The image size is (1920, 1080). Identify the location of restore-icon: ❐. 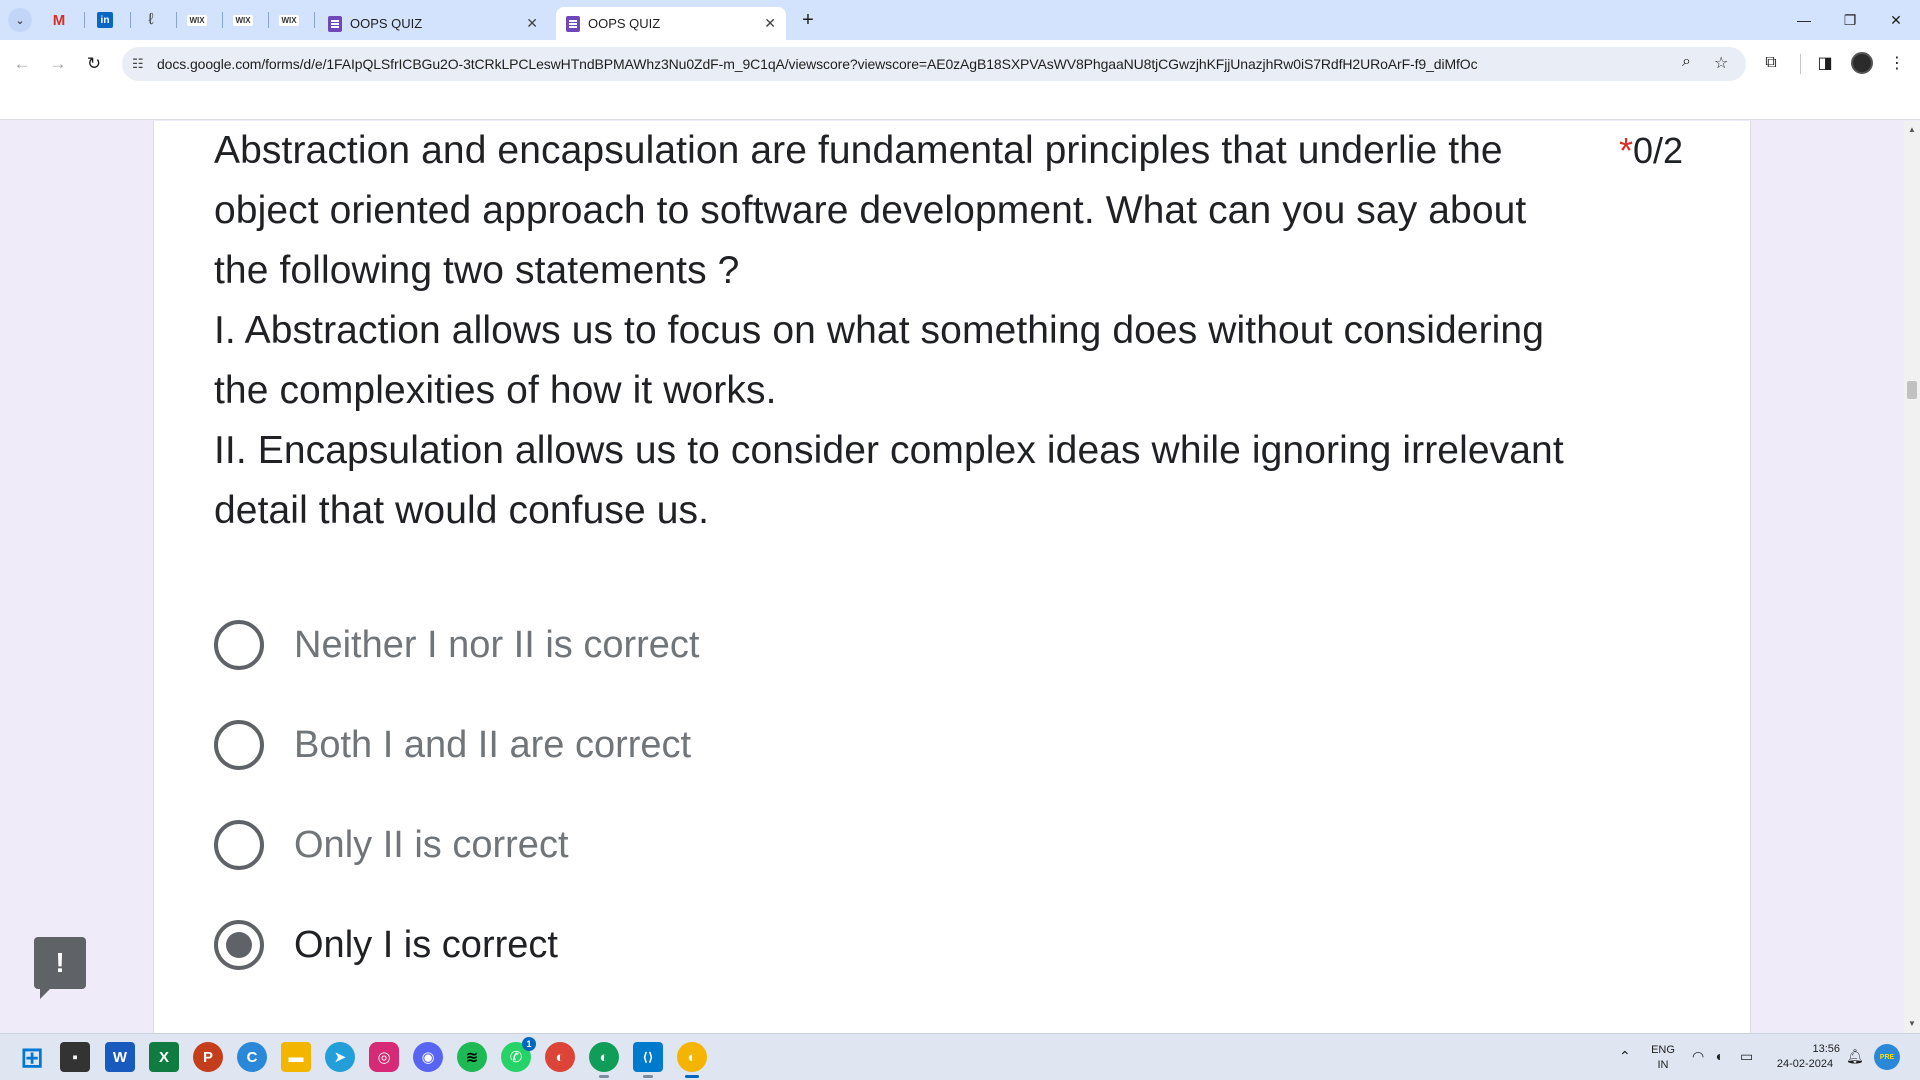
(1850, 19).